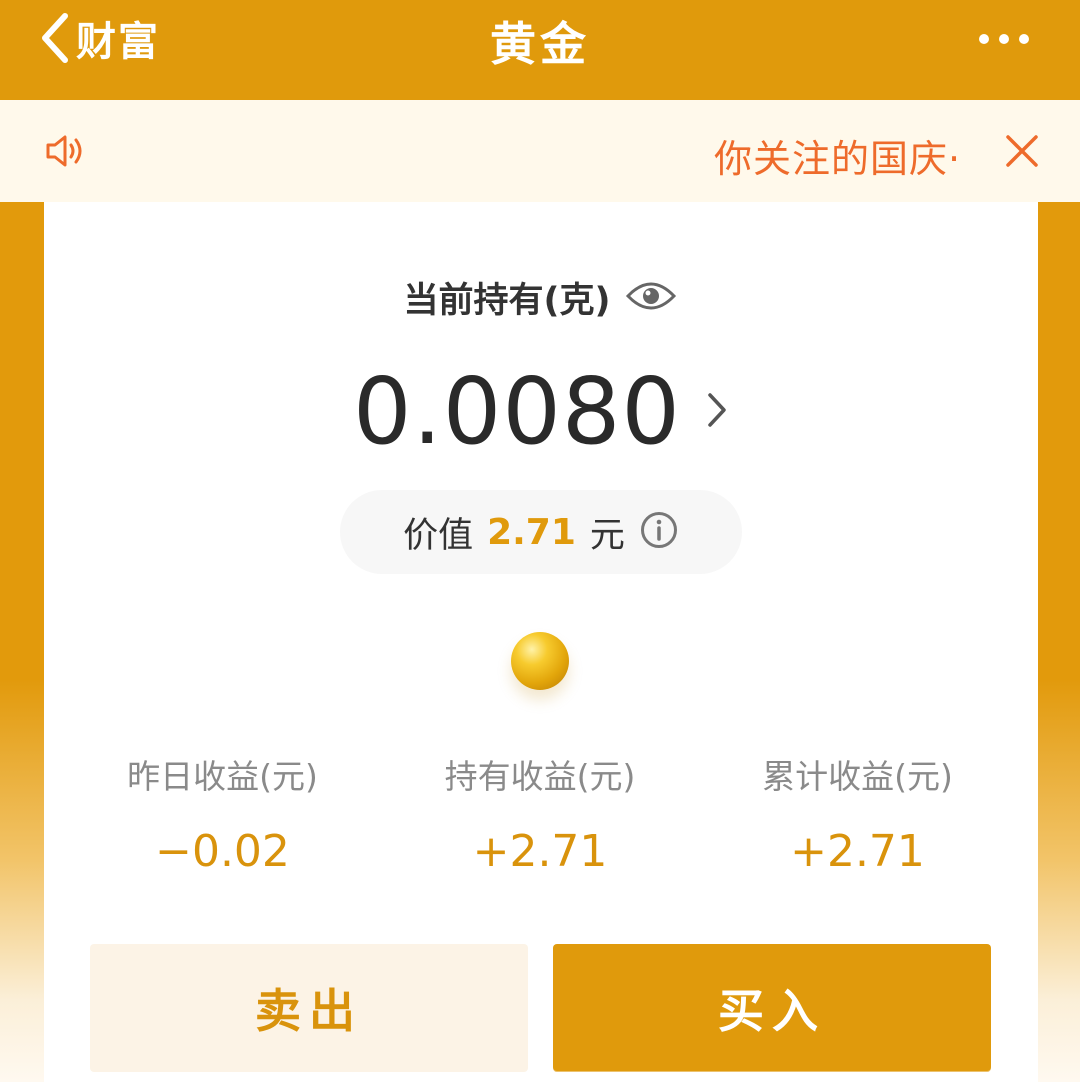  What do you see at coordinates (717, 412) in the screenshot?
I see `chevron-right-icon` at bounding box center [717, 412].